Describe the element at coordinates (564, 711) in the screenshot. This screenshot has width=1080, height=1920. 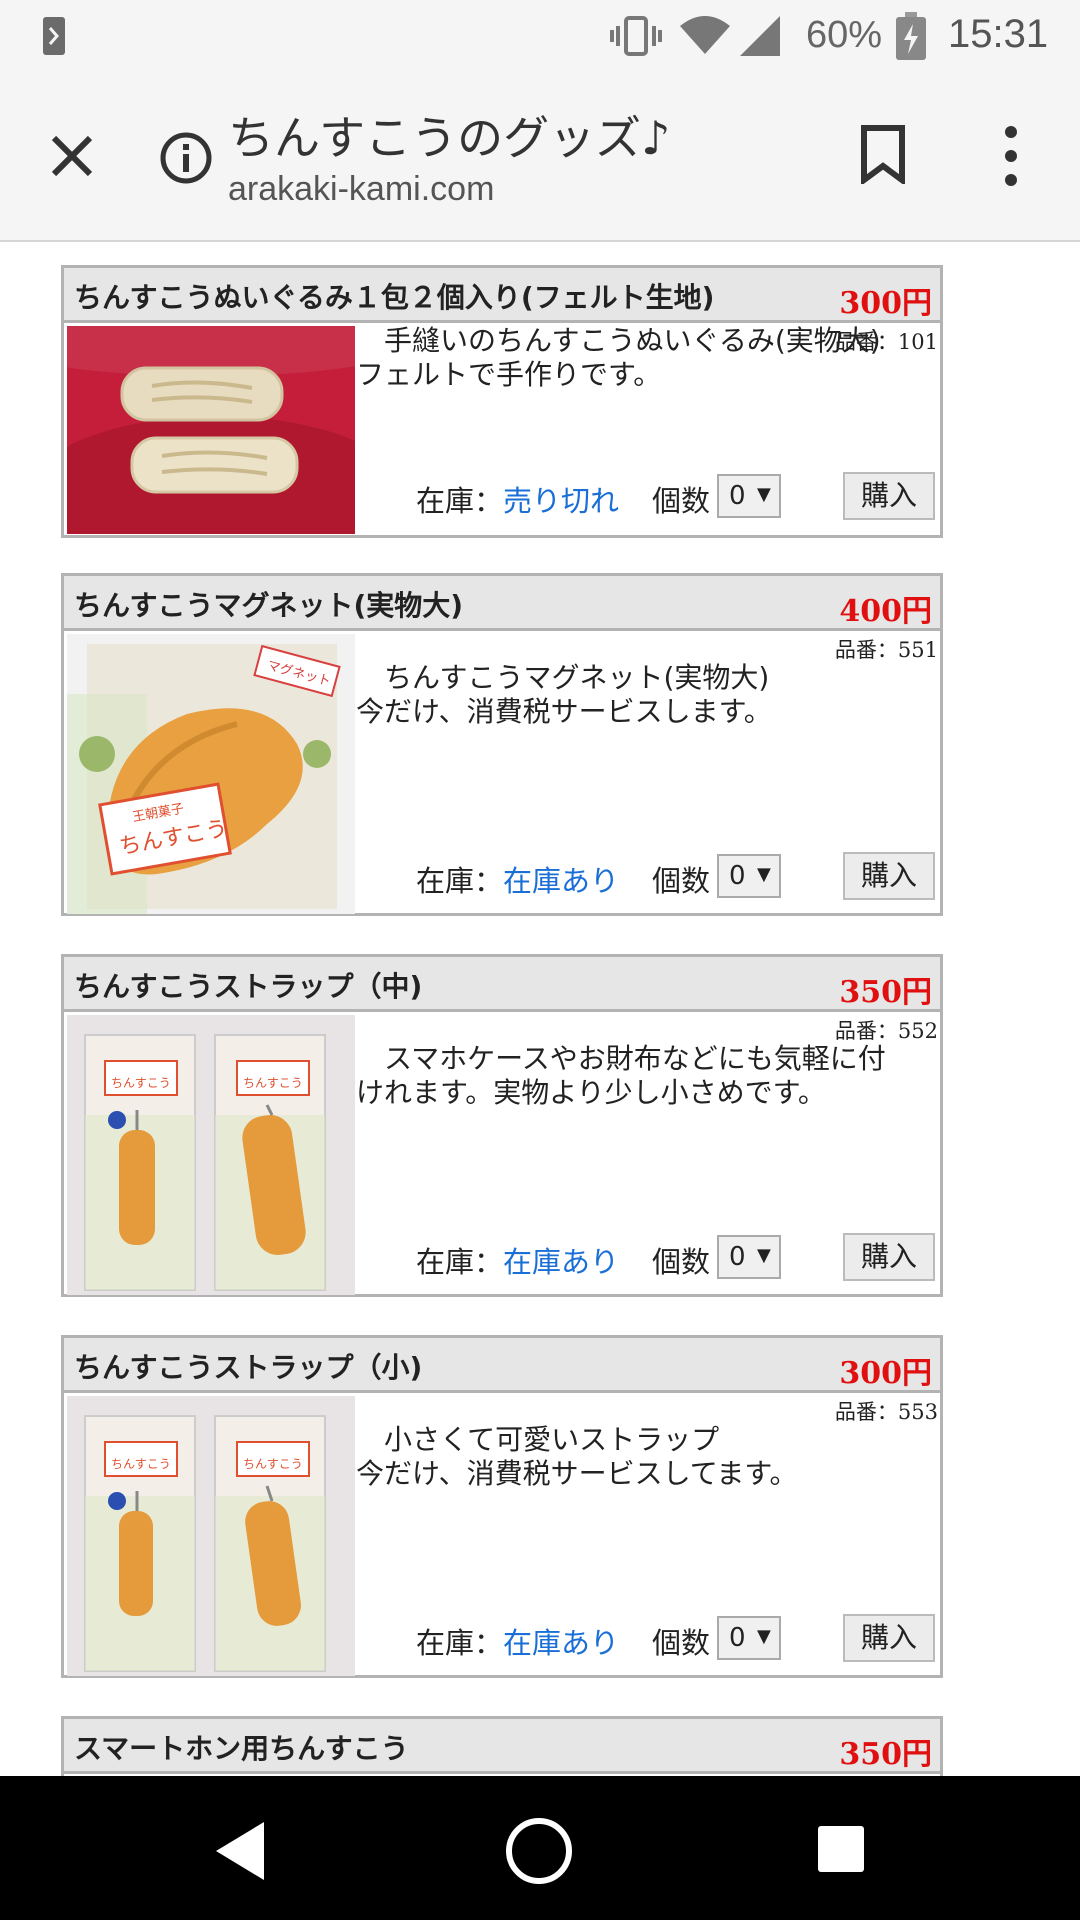
I see `description-line: 今だけ、消費税サービスします。` at that location.